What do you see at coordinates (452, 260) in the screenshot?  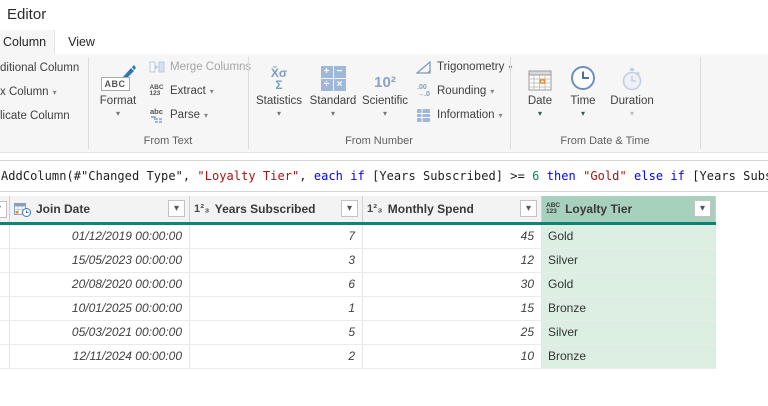 I see `cell-monthly-spend: 12` at bounding box center [452, 260].